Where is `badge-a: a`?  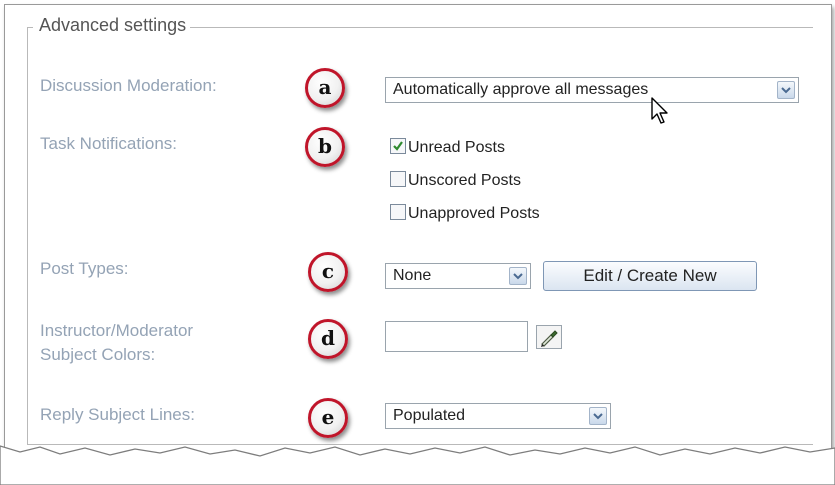 badge-a: a is located at coordinates (325, 88).